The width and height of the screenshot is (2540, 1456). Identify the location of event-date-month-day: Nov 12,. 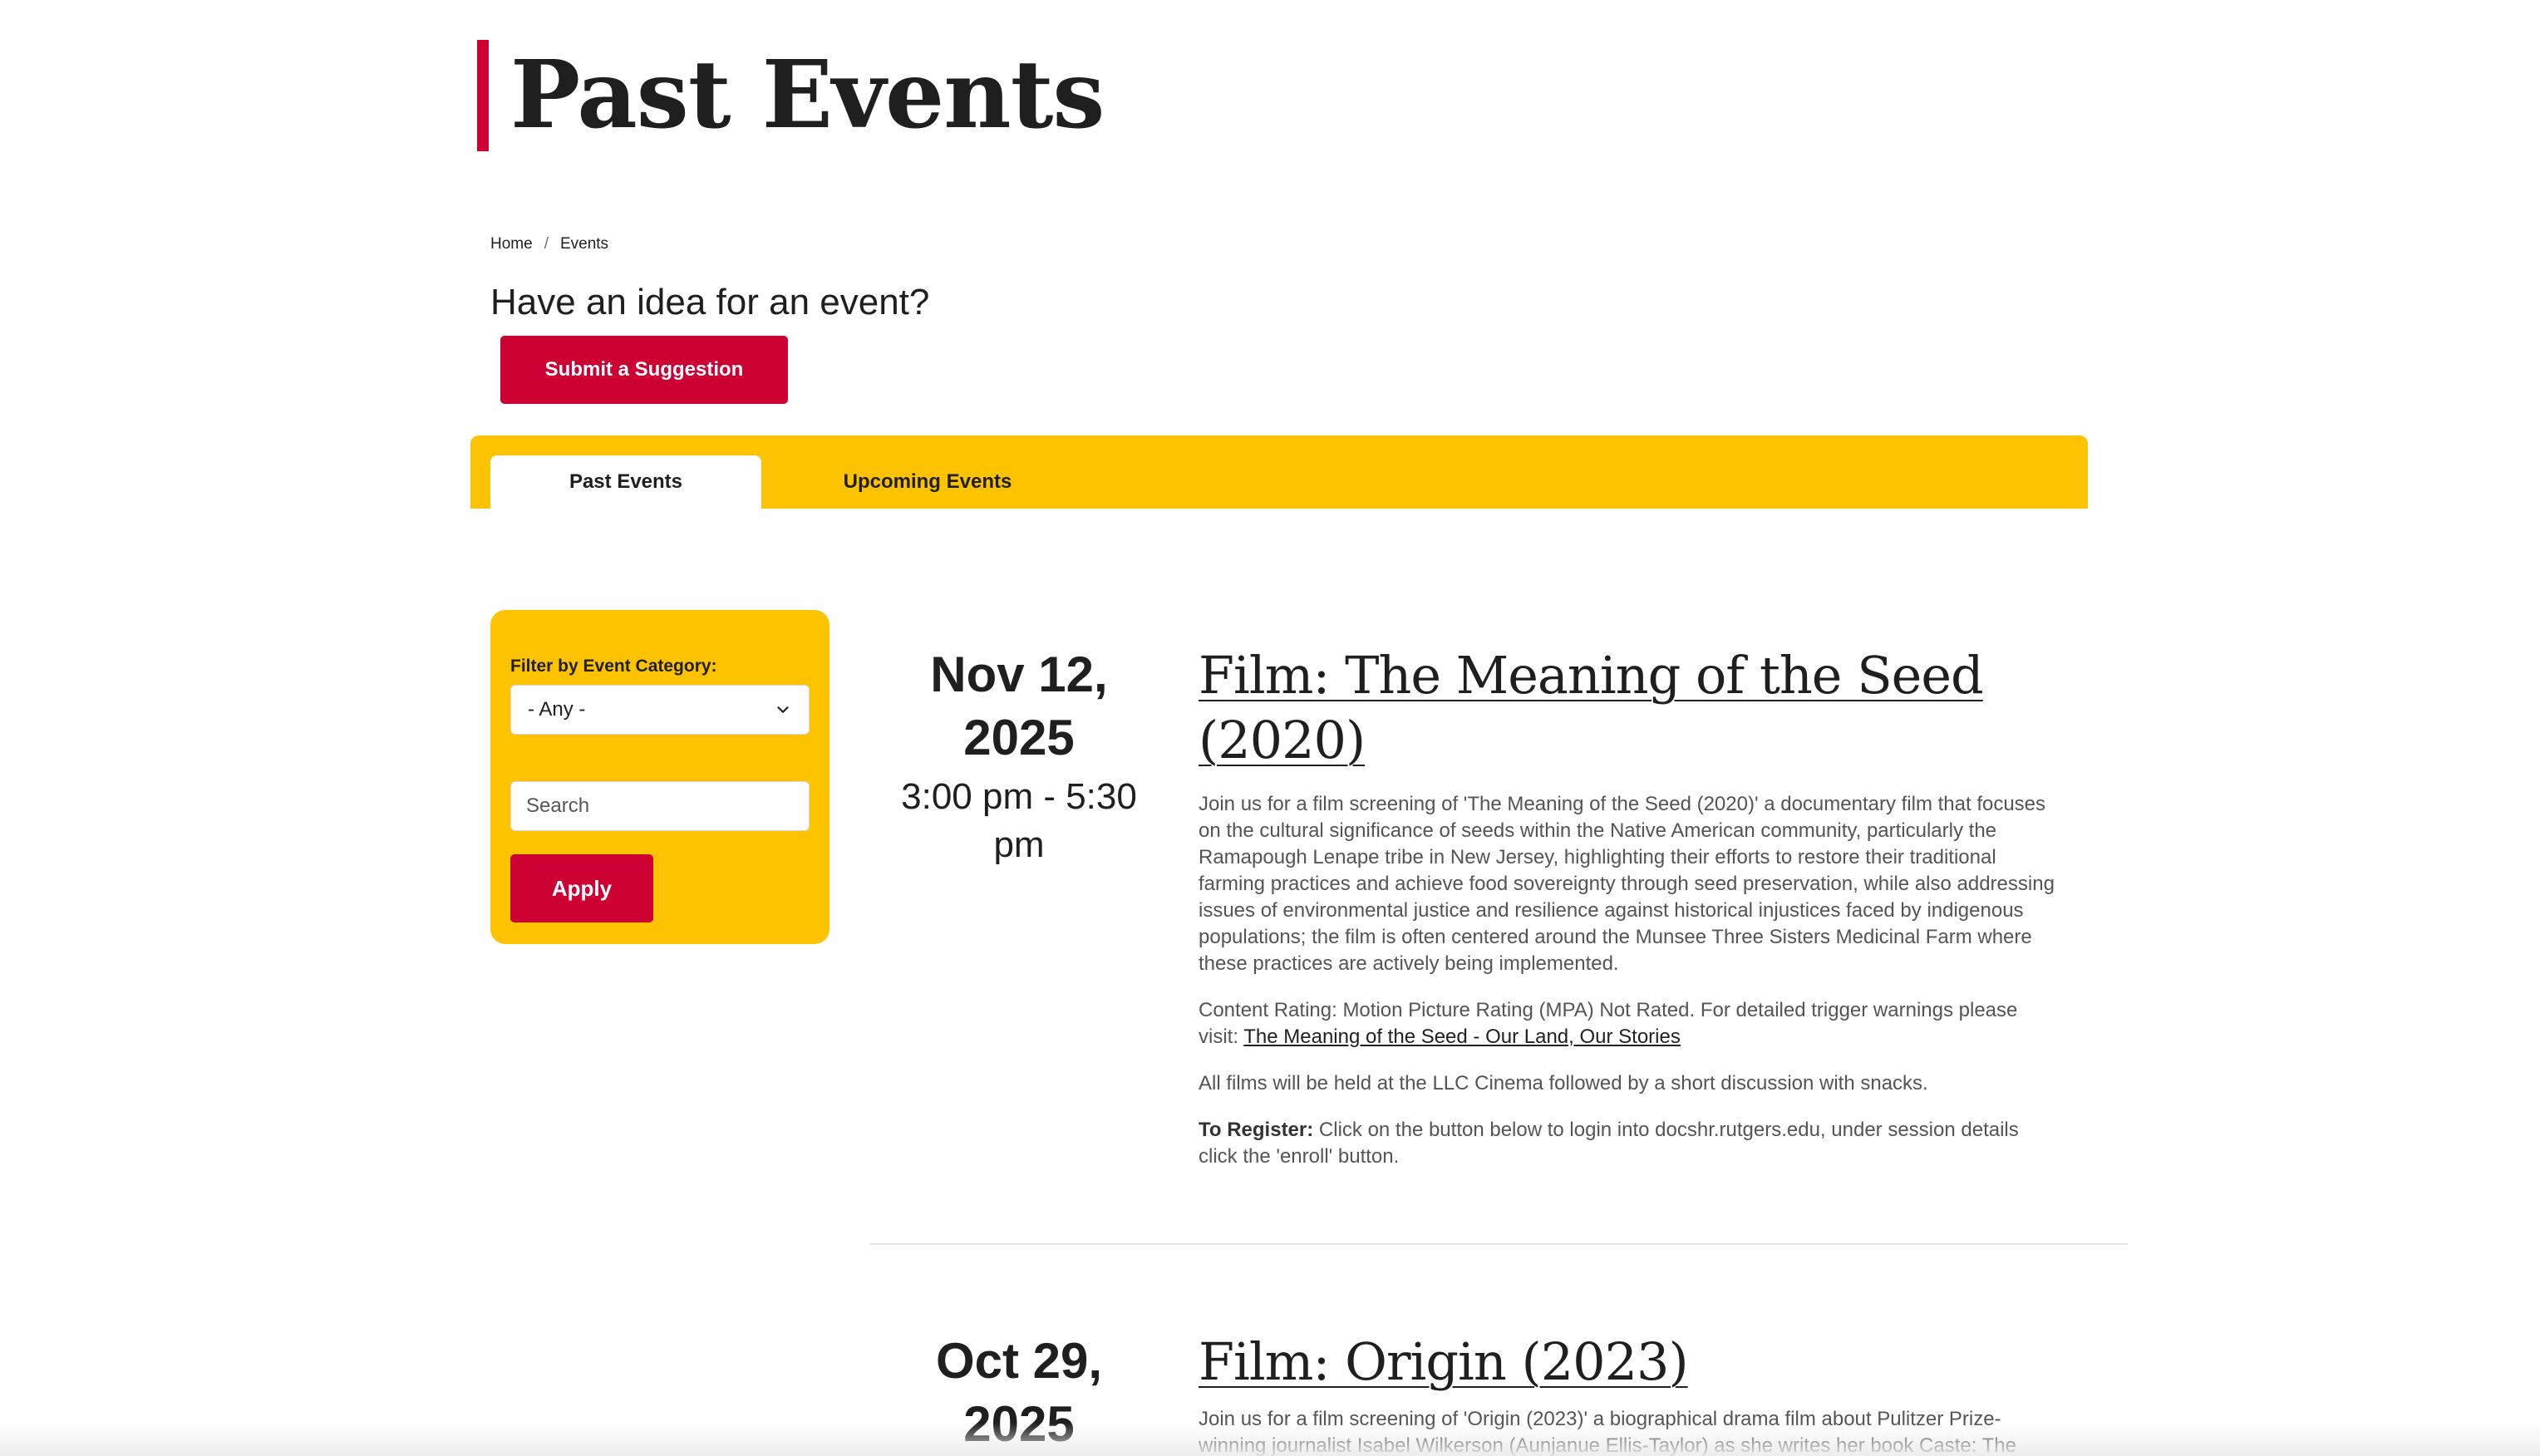
(1019, 674).